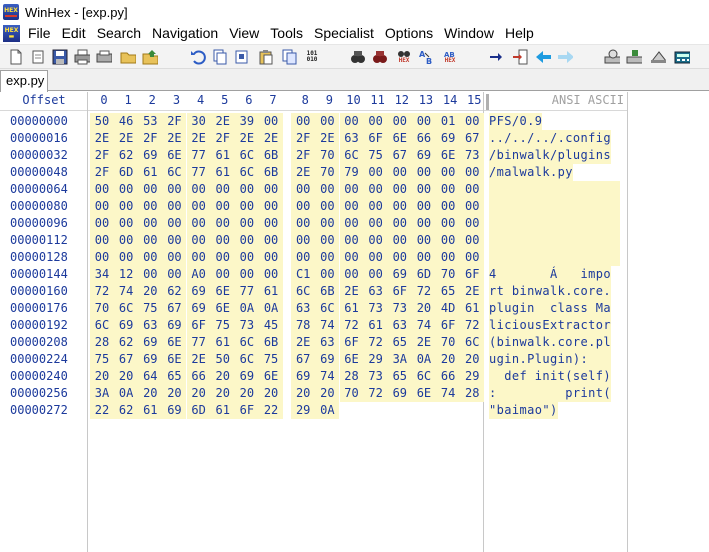 This screenshot has height=552, width=709. I want to click on hex-byte: 3A, so click(102, 393).